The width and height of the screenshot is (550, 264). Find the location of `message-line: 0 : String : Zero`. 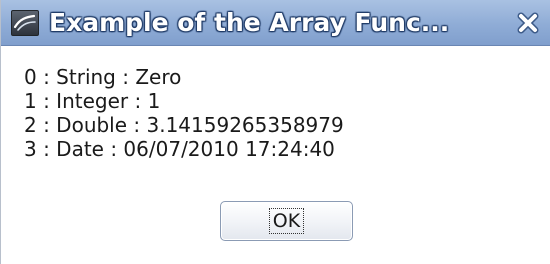

message-line: 0 : String : Zero is located at coordinates (103, 77).